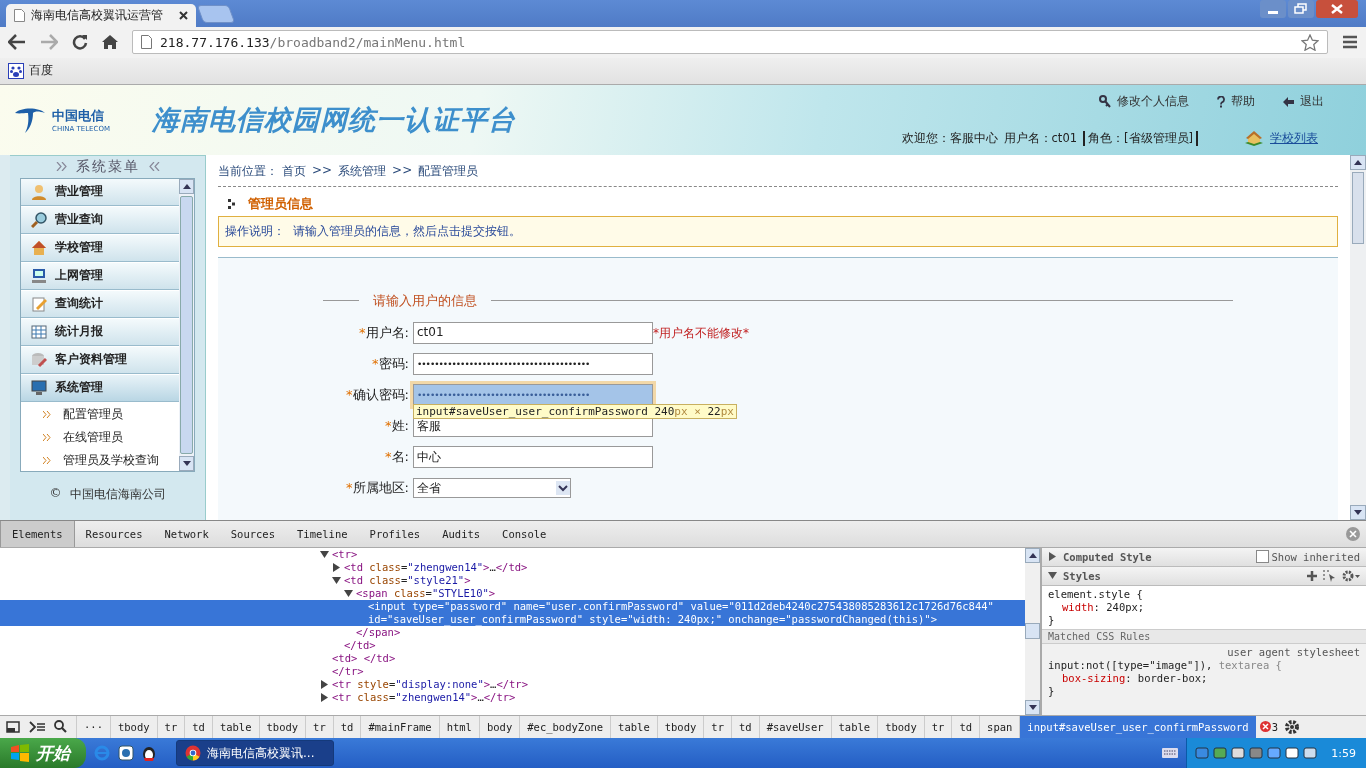 The image size is (1366, 768). Describe the element at coordinates (1040, 138) in the screenshot. I see `username-text: 用户名：ct01` at that location.